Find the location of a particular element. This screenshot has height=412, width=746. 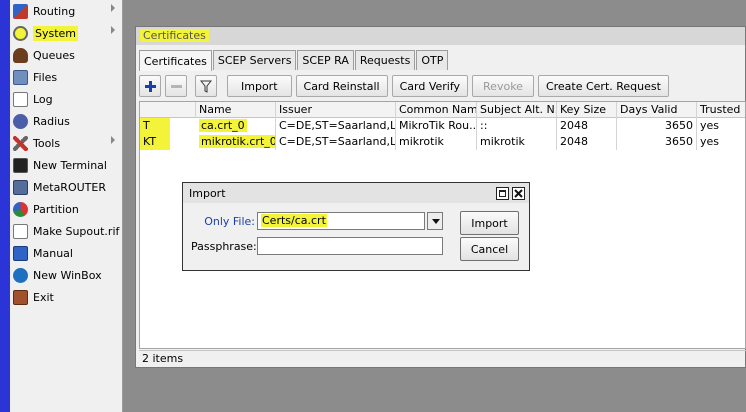

menu-item-partition: Partition is located at coordinates (66, 209).